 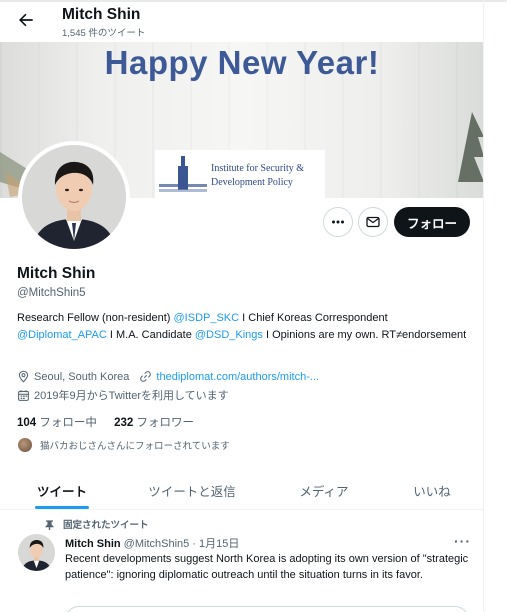 I want to click on link-icon, so click(x=146, y=376).